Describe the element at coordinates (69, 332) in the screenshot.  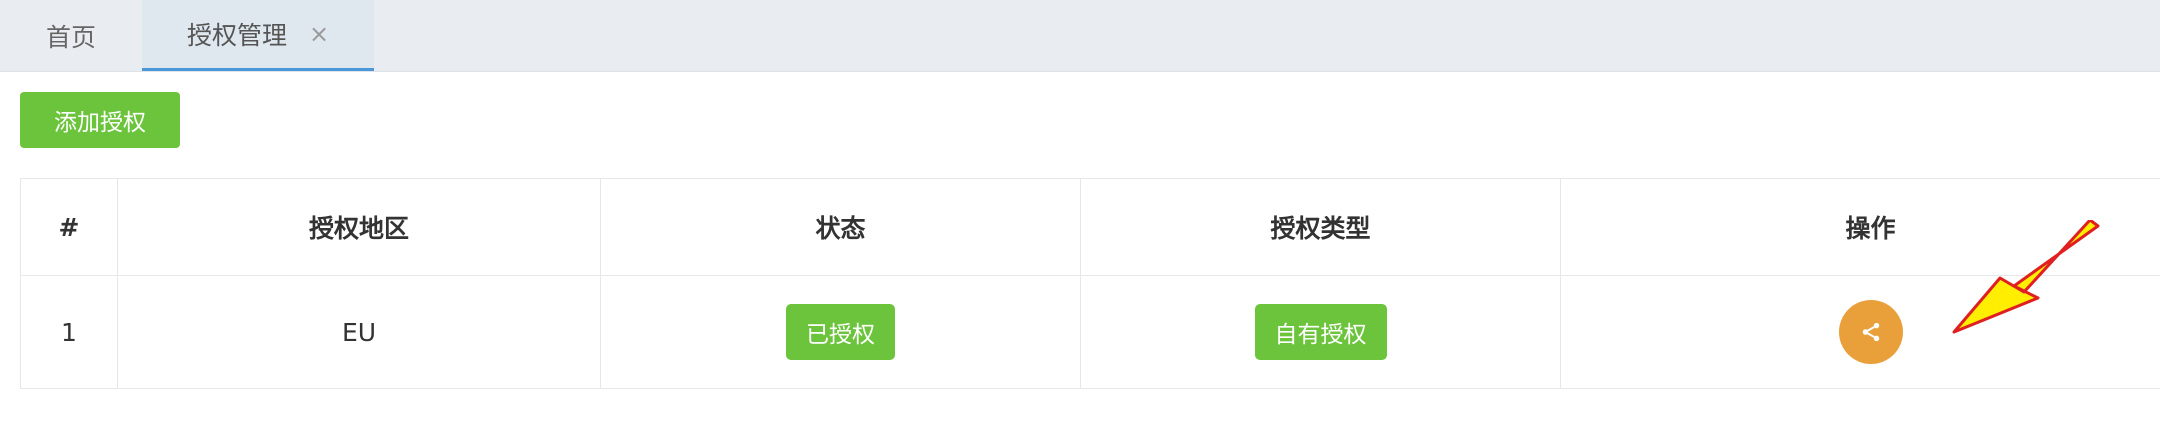
I see `row-index: 1` at that location.